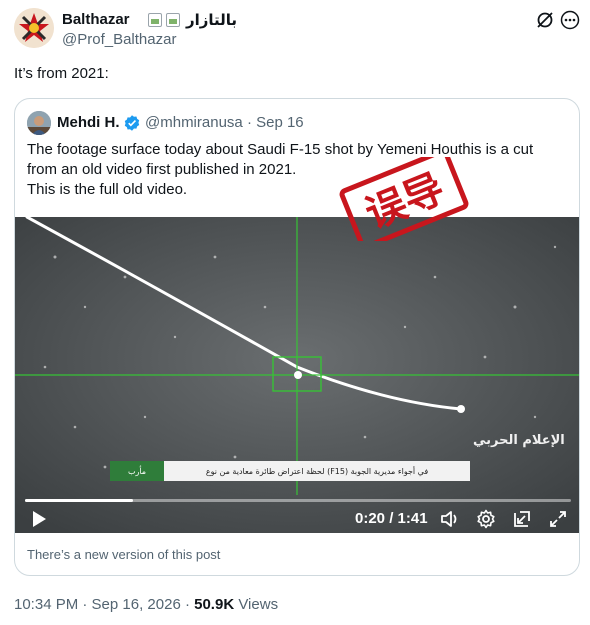 The image size is (590, 625). I want to click on video-time: 0:20 / 1:41, so click(391, 518).